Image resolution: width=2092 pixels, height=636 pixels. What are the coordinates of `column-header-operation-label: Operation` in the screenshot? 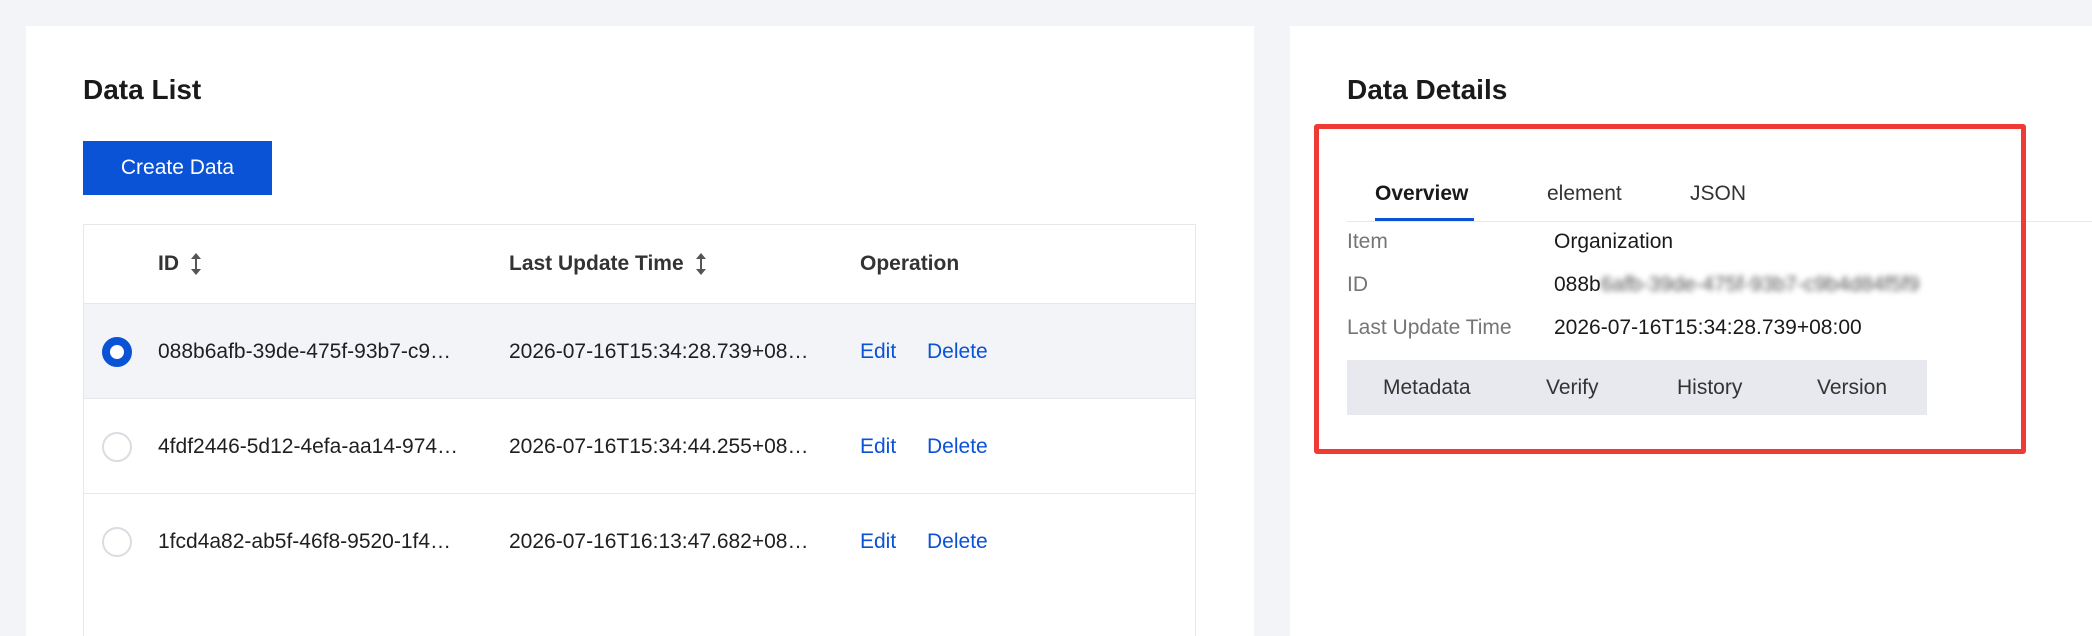 It's located at (910, 263).